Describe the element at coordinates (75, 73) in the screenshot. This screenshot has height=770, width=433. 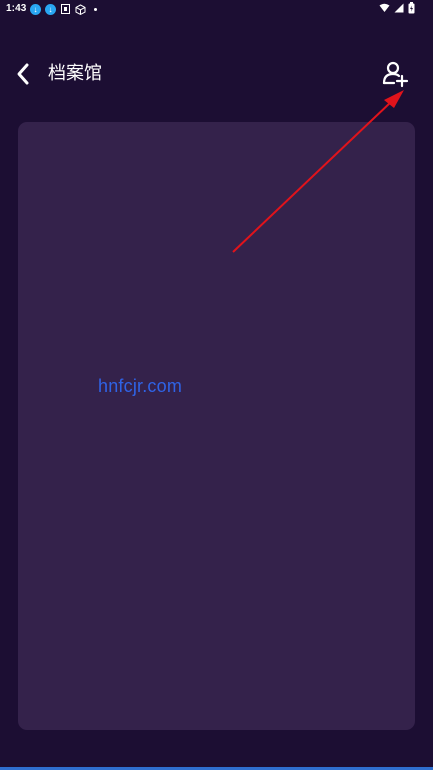
I see `page-title: 档案馆` at that location.